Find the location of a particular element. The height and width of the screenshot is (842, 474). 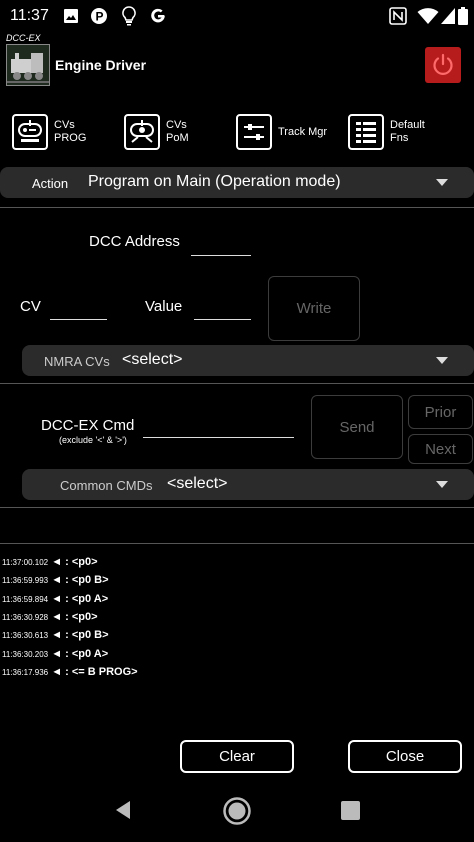

value-label: Value is located at coordinates (164, 306).